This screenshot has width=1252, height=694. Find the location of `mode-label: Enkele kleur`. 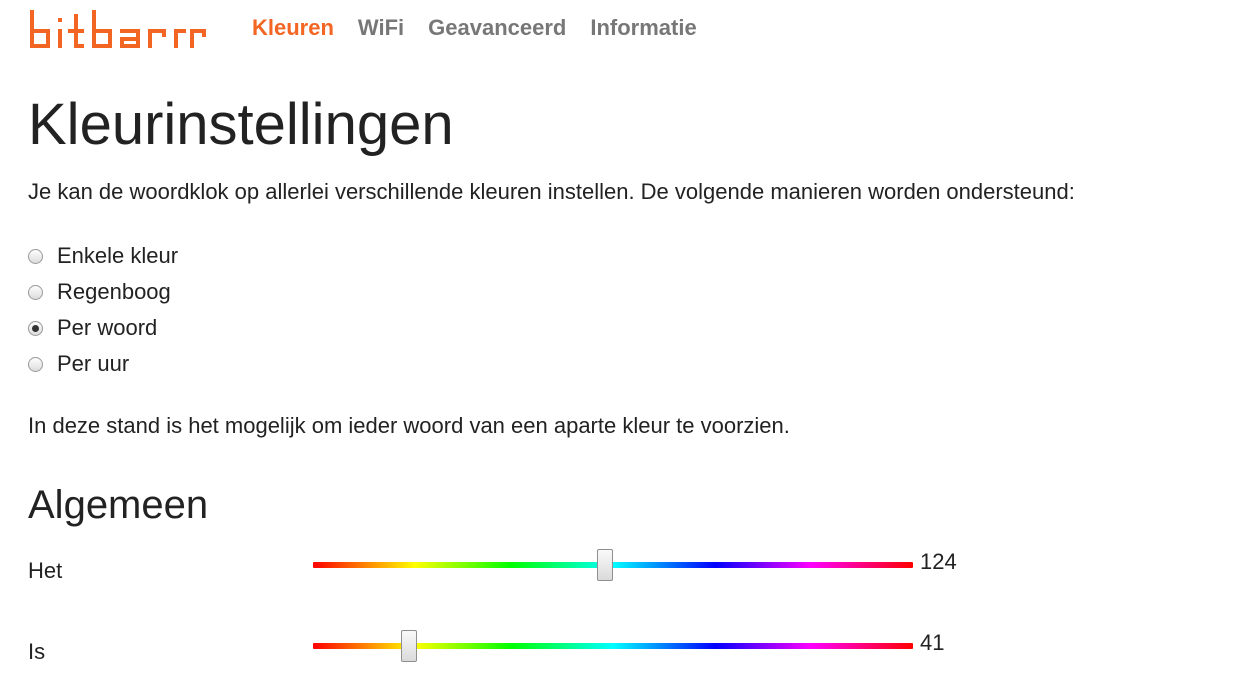

mode-label: Enkele kleur is located at coordinates (118, 255).